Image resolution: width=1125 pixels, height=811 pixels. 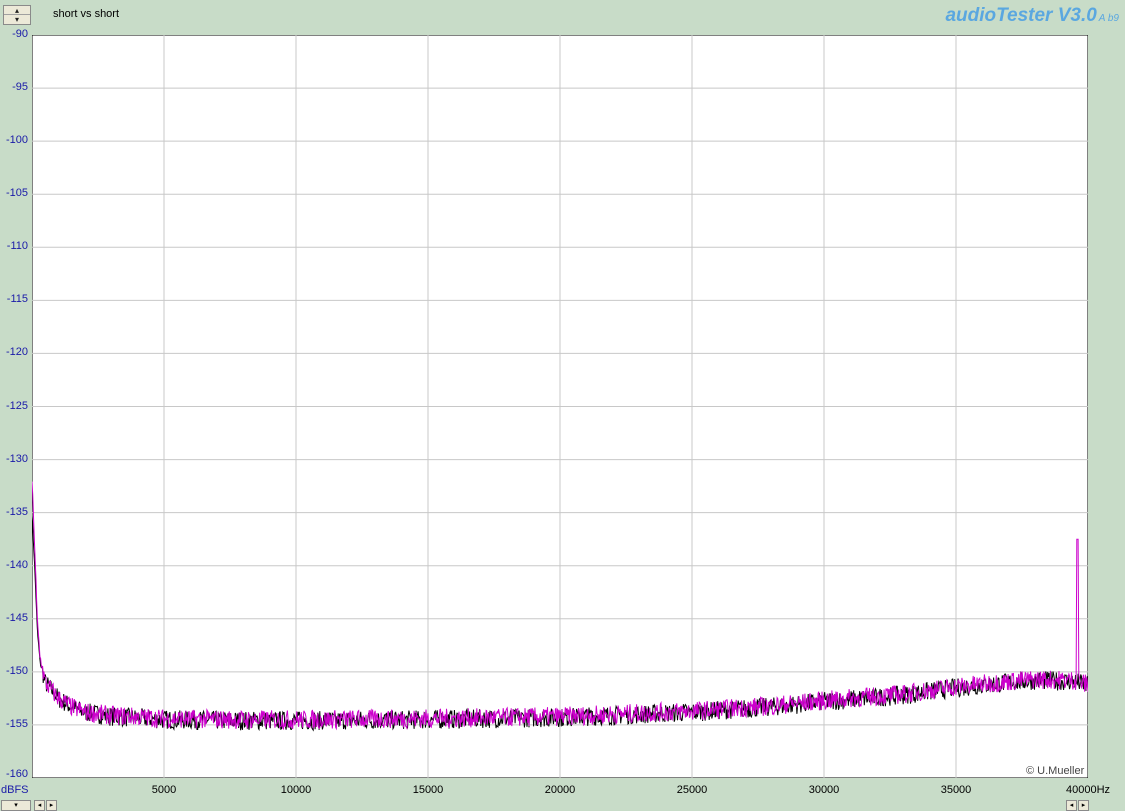 What do you see at coordinates (1071, 805) in the screenshot?
I see `x-scroll-prev-icon: ◂` at bounding box center [1071, 805].